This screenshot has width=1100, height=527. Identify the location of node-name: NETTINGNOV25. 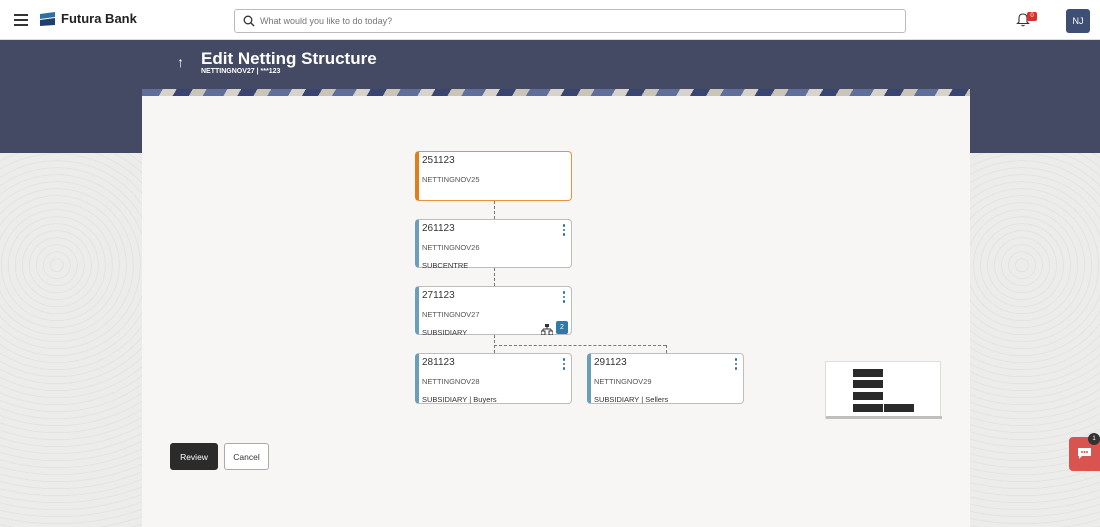
(451, 179).